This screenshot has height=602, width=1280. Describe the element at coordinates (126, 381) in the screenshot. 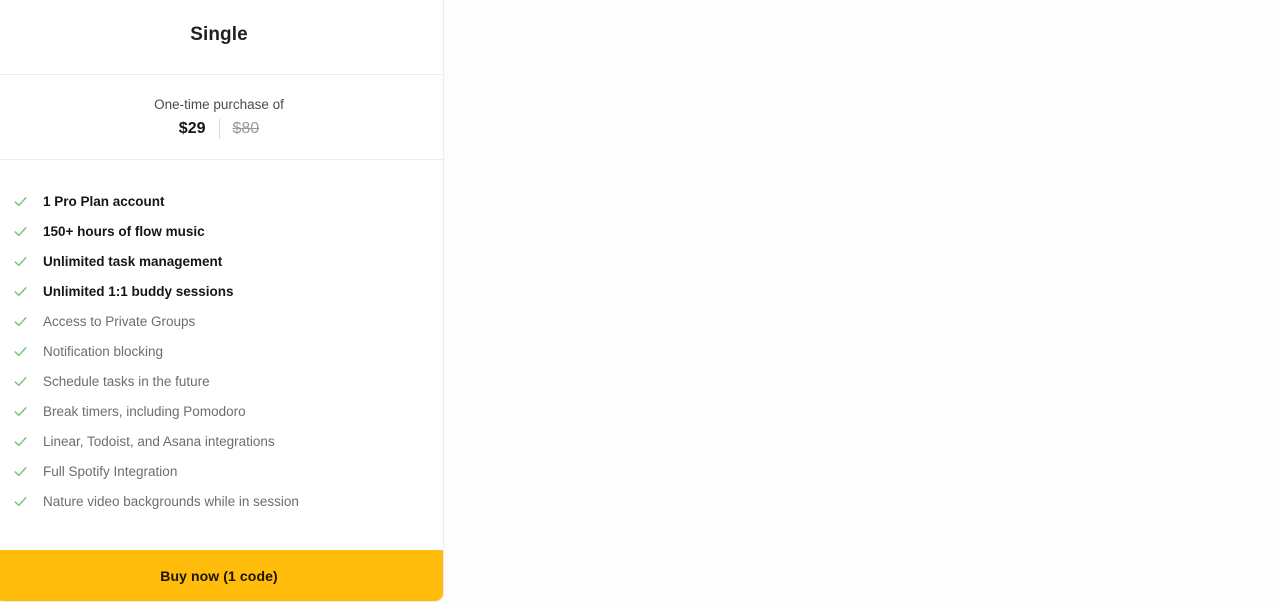

I see `feature-item-label: Schedule tasks in the future` at that location.